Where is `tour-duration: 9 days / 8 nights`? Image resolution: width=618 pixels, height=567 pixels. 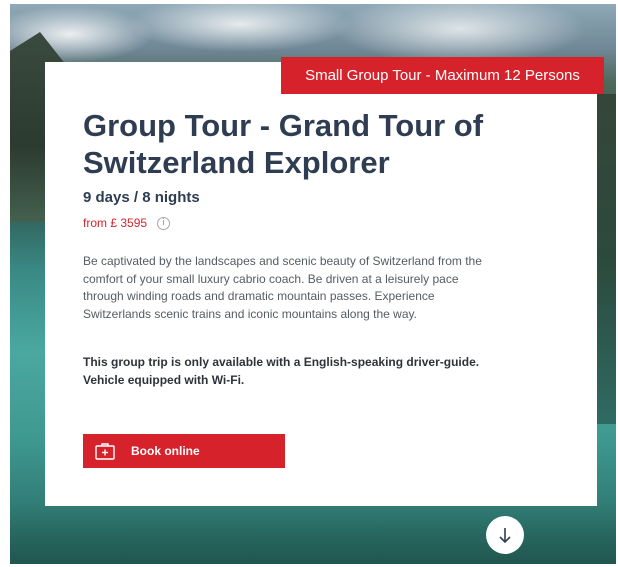
tour-duration: 9 days / 8 nights is located at coordinates (141, 197).